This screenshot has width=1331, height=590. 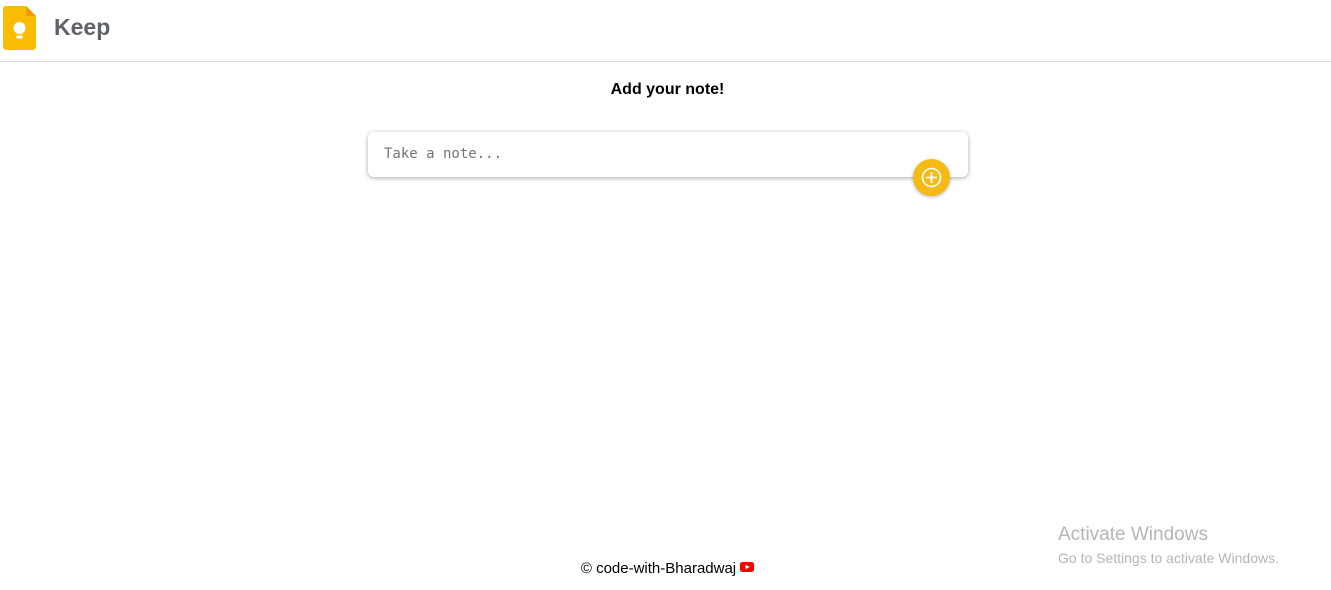 I want to click on watermark-title: Activate Windows, so click(x=1133, y=534).